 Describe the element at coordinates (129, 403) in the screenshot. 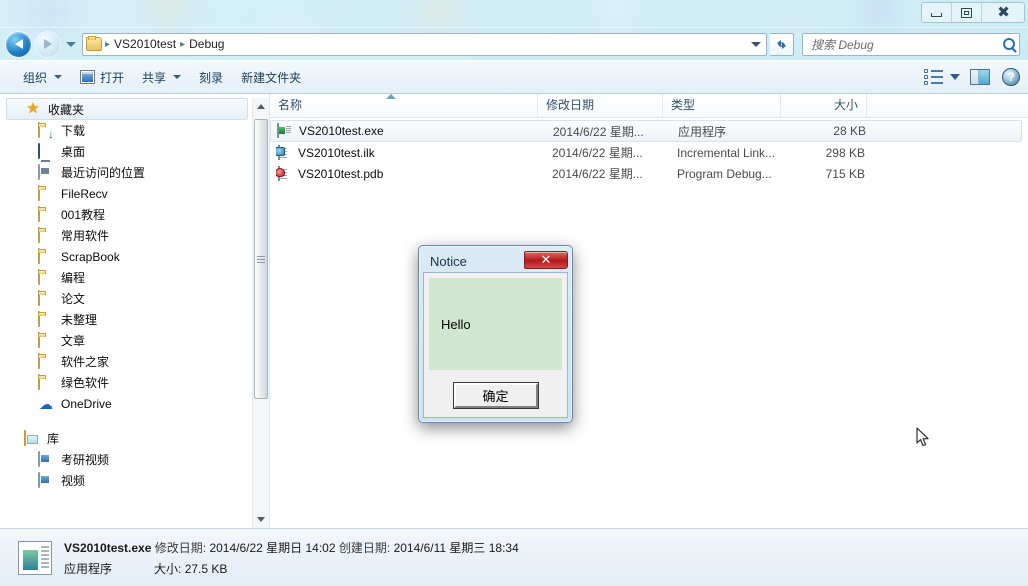

I see `sidebar-item-onedrive: ☁ OneDrive` at that location.